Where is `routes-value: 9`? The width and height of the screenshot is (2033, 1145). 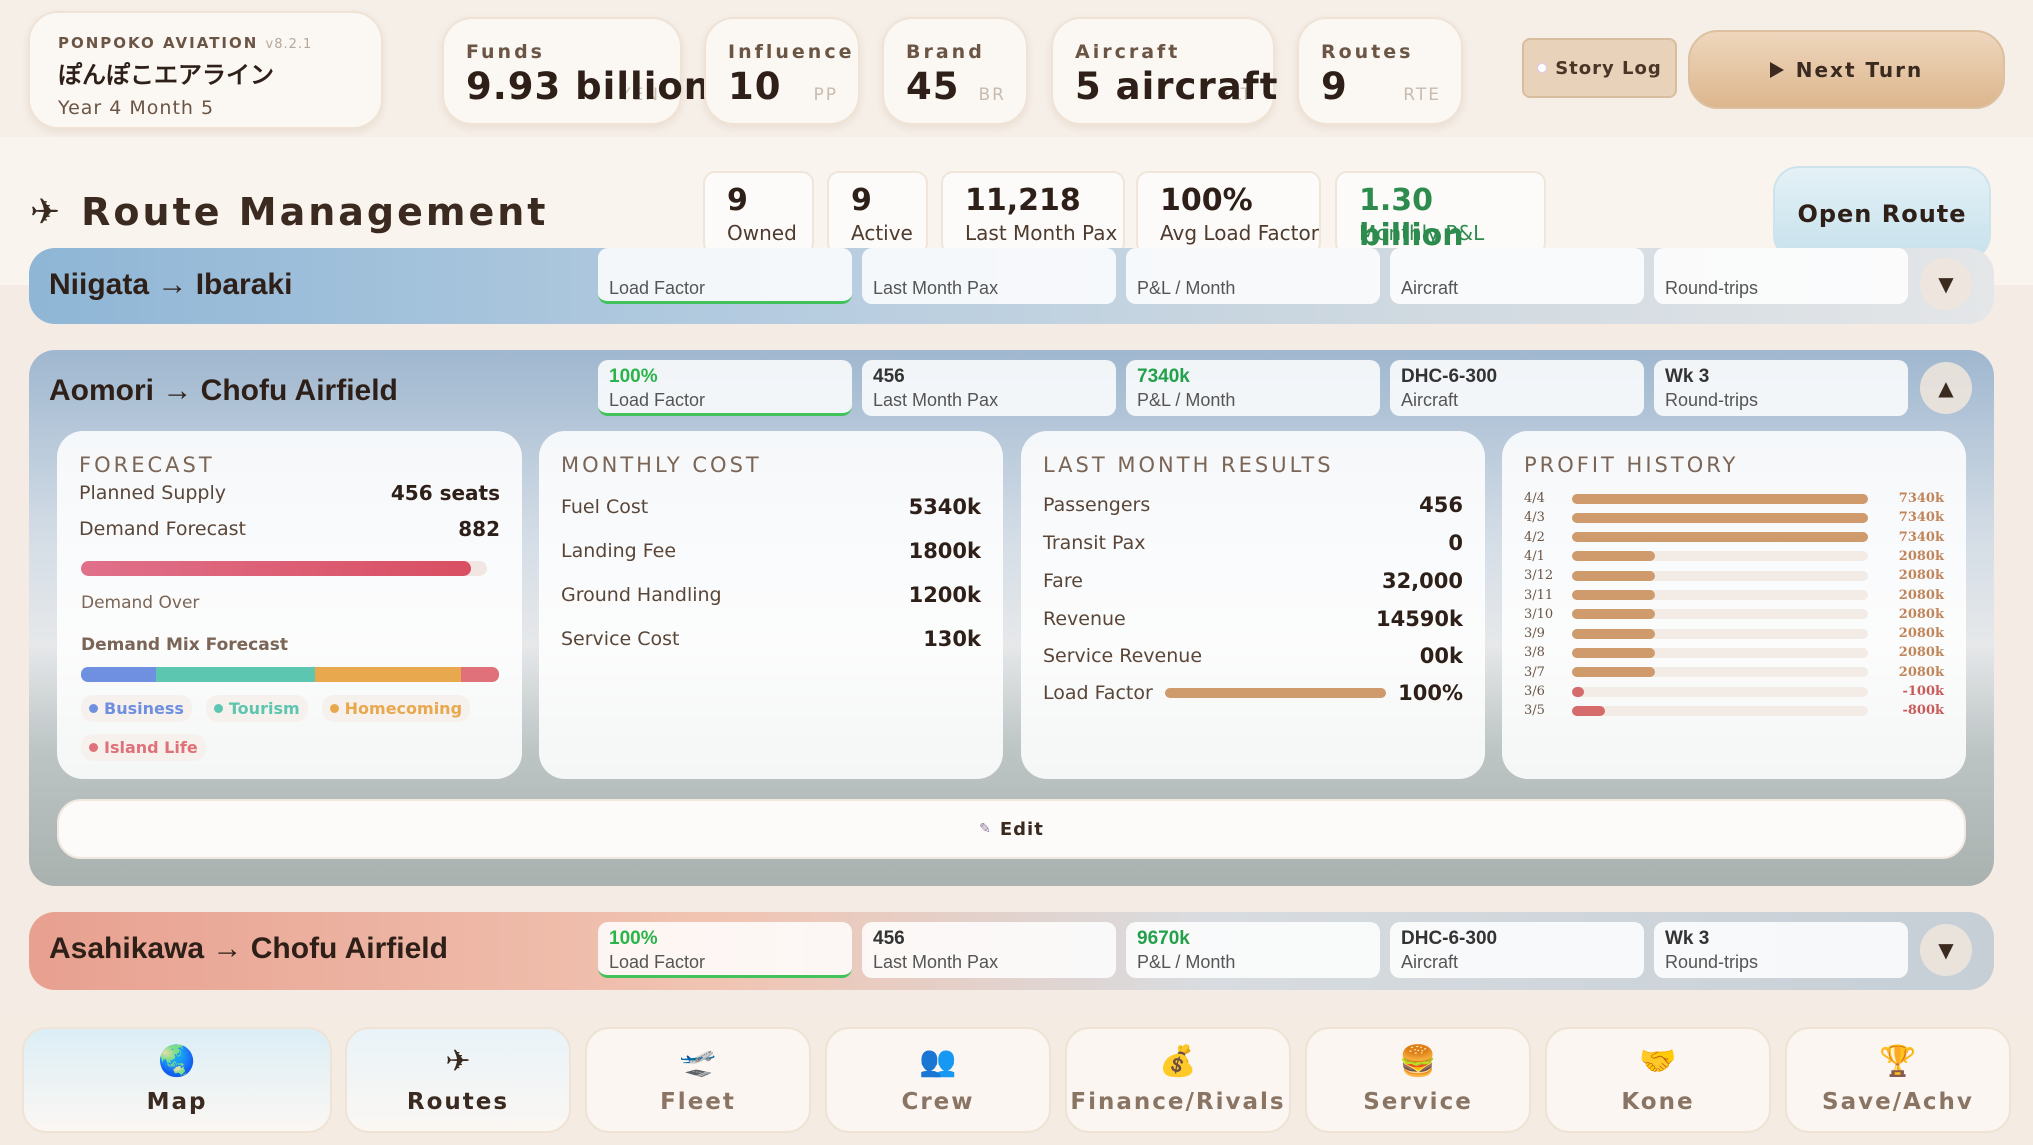 routes-value: 9 is located at coordinates (1334, 86).